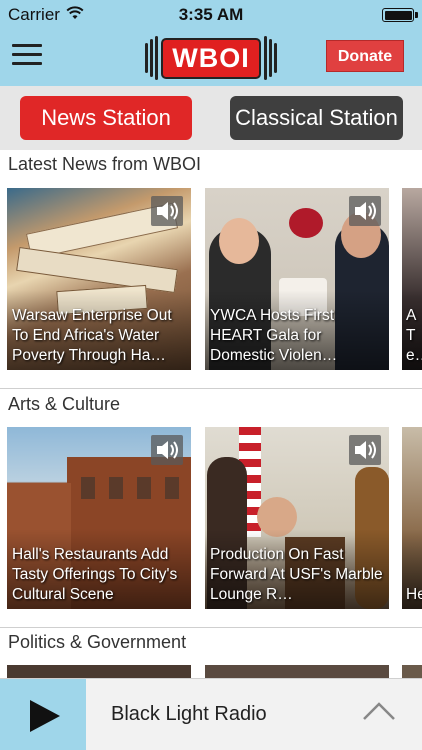  I want to click on app-header: WBOI Donate, so click(211, 58).